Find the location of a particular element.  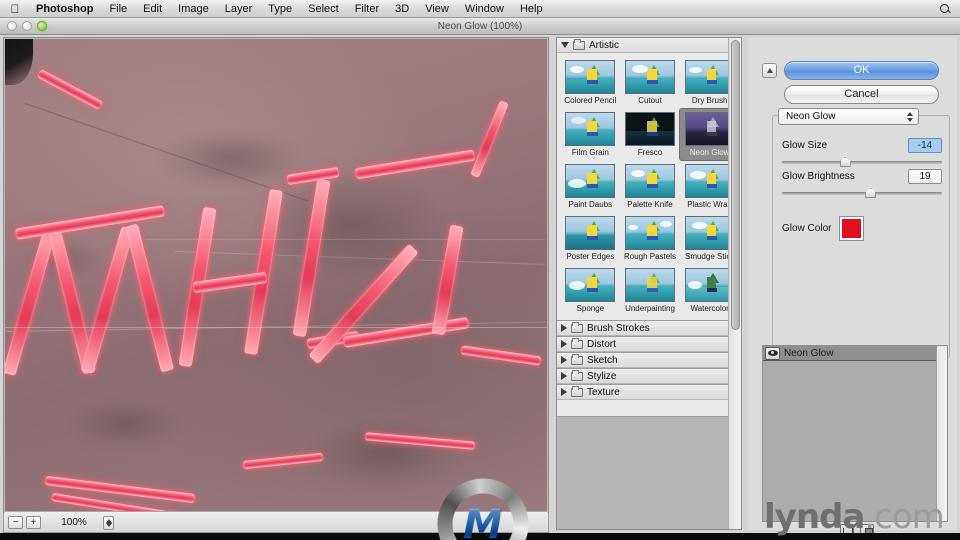

category-label: Stylize is located at coordinates (602, 376).